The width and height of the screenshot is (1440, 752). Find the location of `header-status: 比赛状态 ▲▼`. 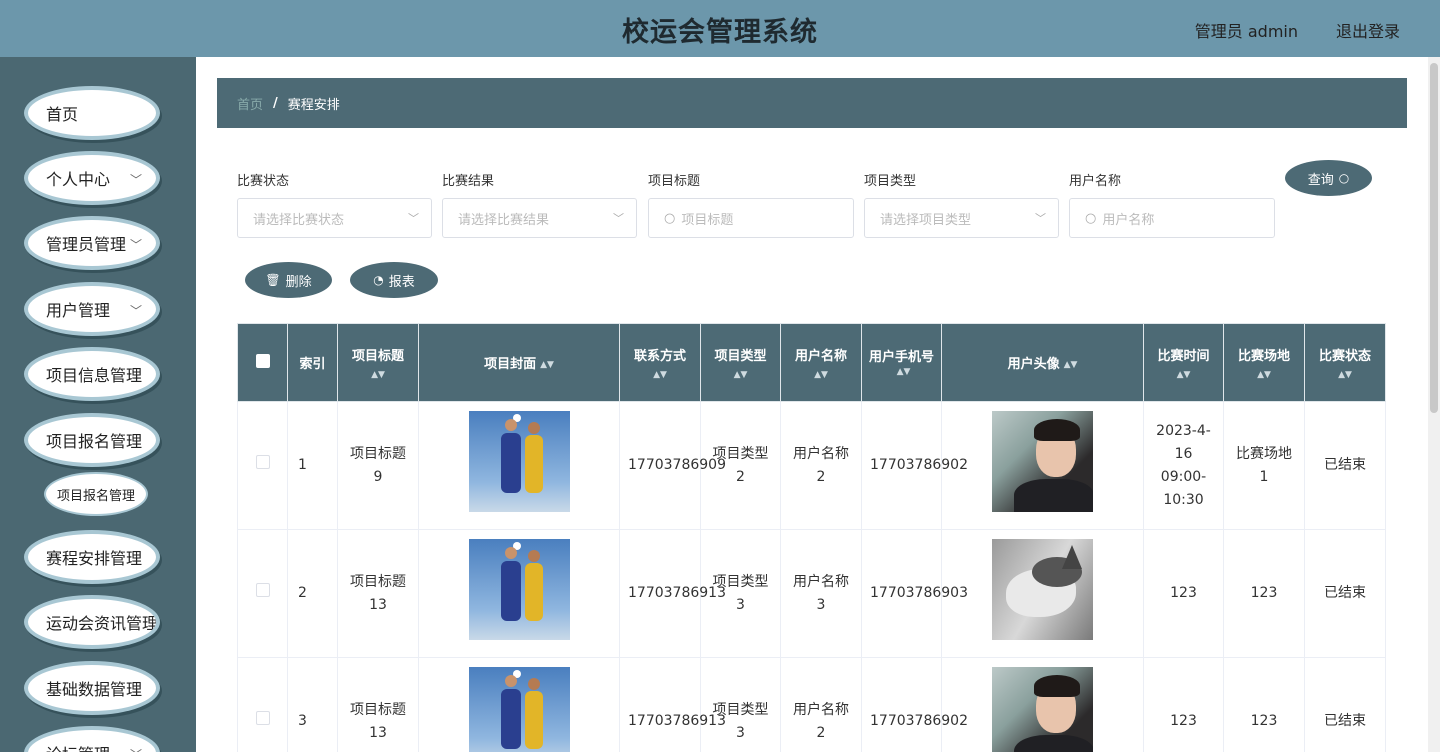

header-status: 比赛状态 ▲▼ is located at coordinates (1345, 362).